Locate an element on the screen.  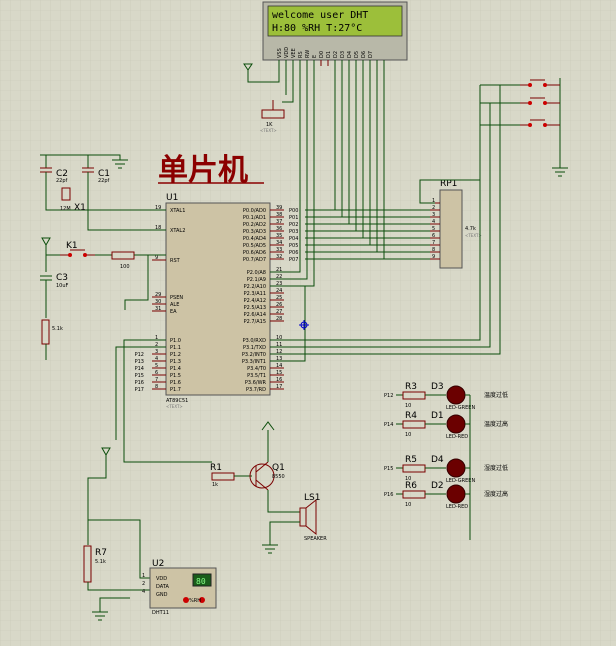
mcu-pin-number: 7 is located at coordinates (156, 380).